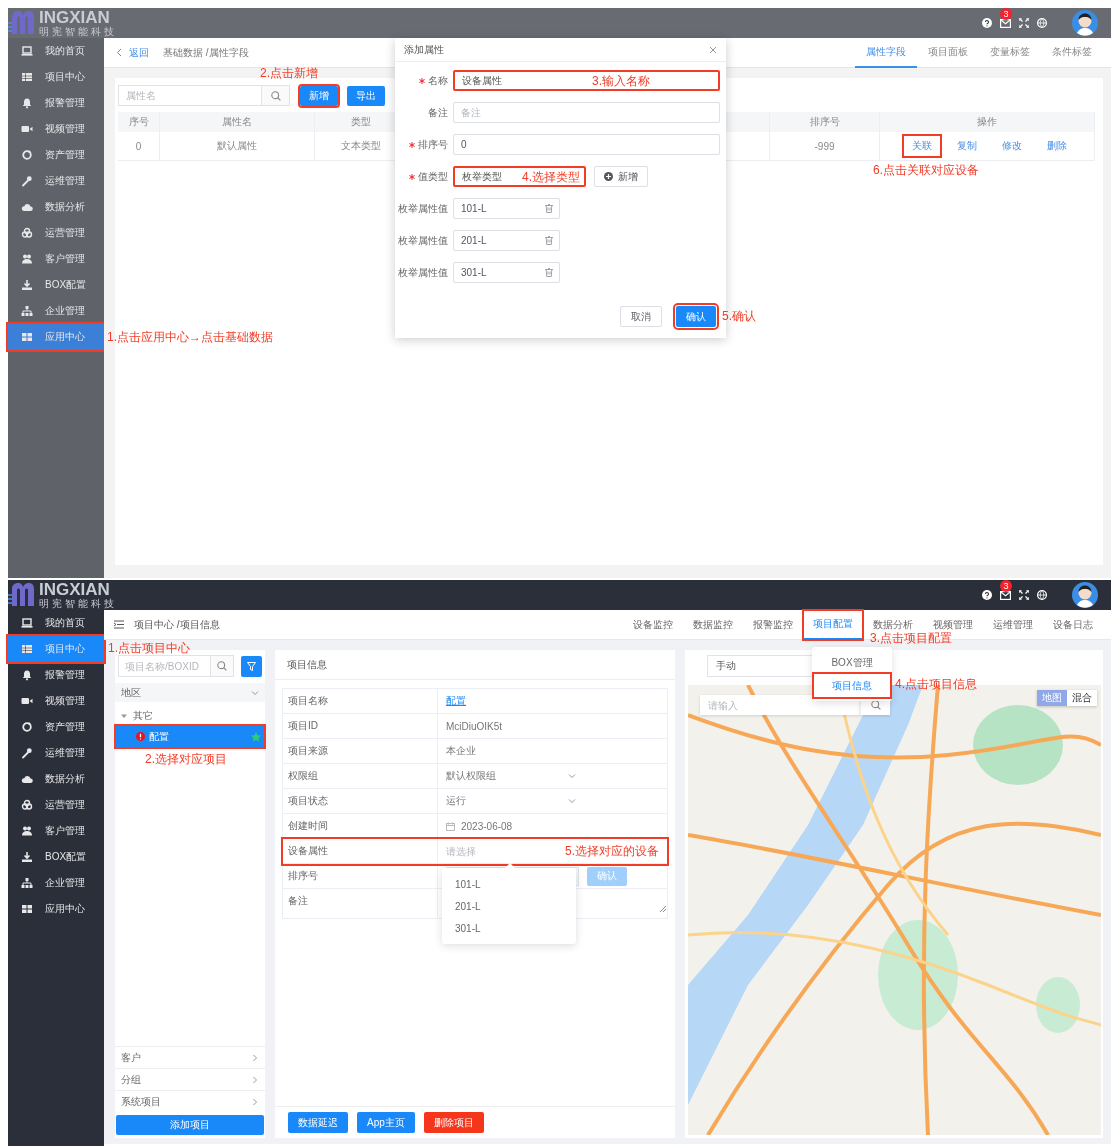 Image resolution: width=1111 pixels, height=1146 pixels. Describe the element at coordinates (307, 664) in the screenshot. I see `panel-title: 项目信息` at that location.